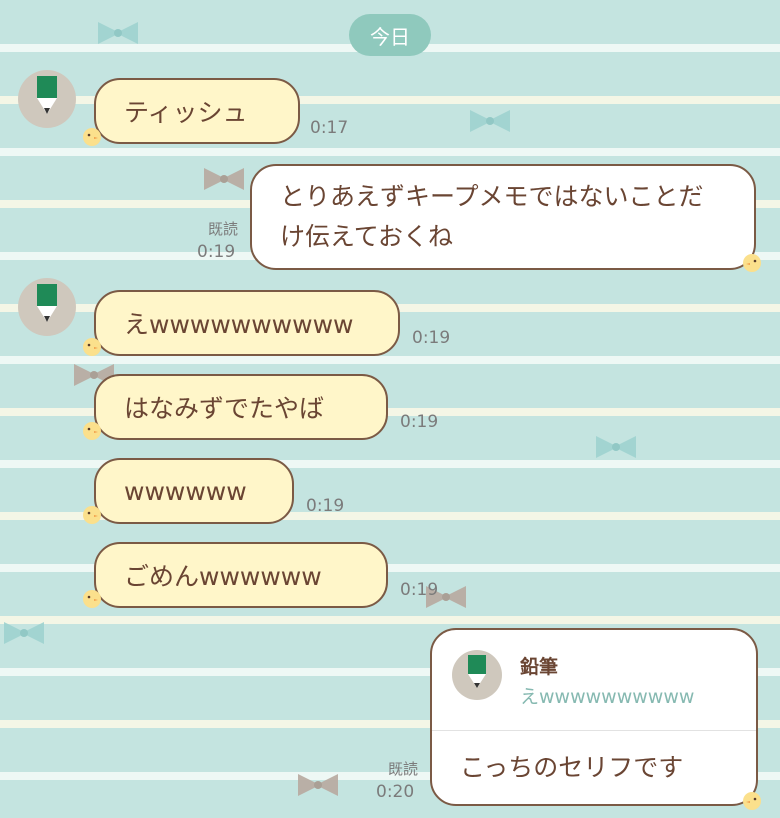 The height and width of the screenshot is (818, 780). I want to click on quoted-message: 鉛筆 えwwwwwwwwww, so click(597, 685).